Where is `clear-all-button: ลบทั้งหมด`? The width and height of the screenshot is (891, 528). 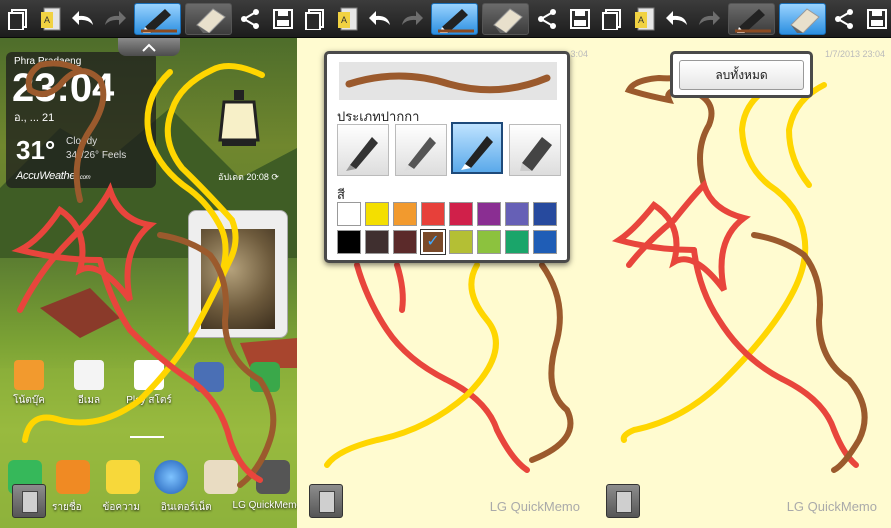
clear-all-button: ลบทั้งหมด is located at coordinates (741, 75).